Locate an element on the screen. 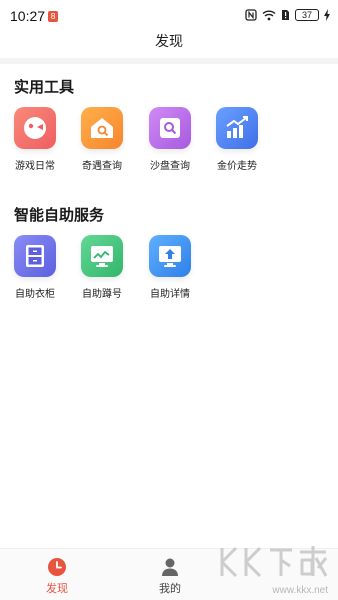 This screenshot has height=600, width=338. service-details-tile is located at coordinates (170, 256).